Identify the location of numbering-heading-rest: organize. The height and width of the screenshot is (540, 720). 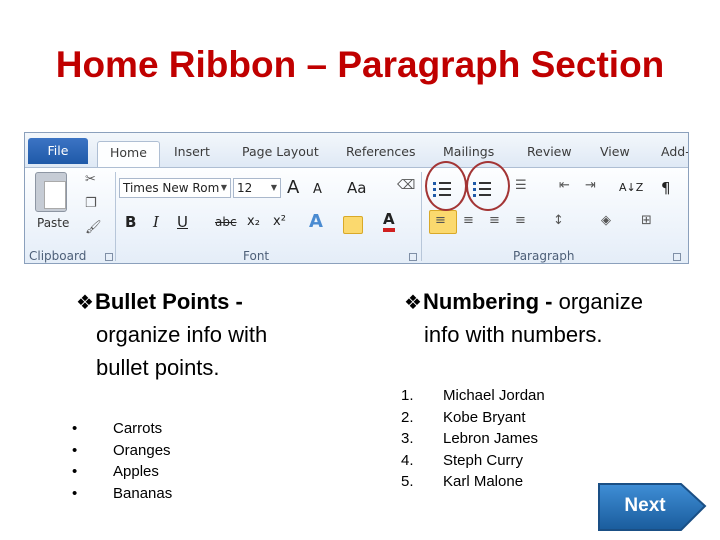
(600, 301).